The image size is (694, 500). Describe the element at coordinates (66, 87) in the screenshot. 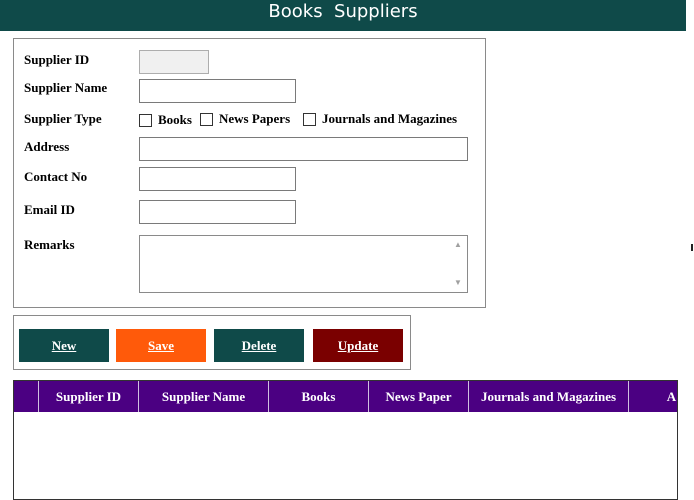

I see `supplier-name-label: Supplier Name` at that location.